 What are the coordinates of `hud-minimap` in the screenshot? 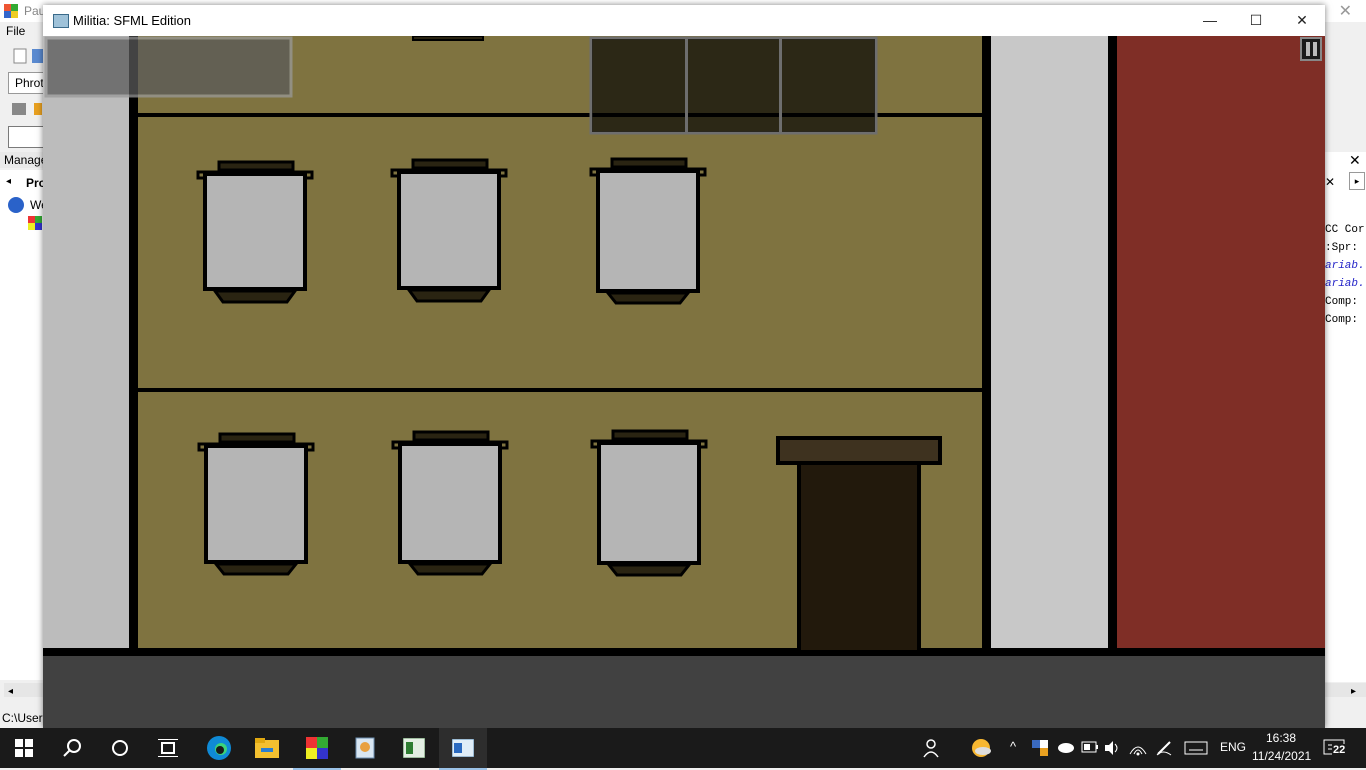 It's located at (168, 67).